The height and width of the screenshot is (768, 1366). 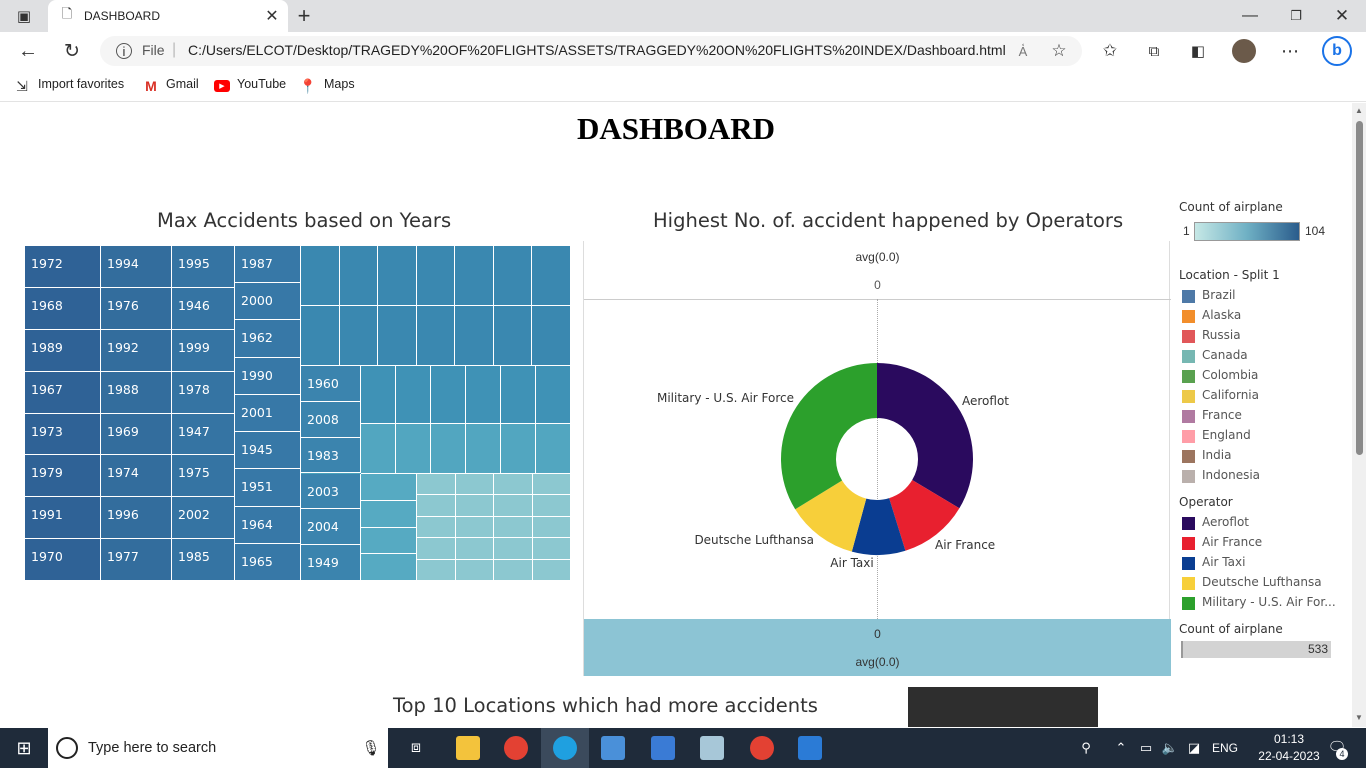 I want to click on treemap-cell: 1949, so click(x=331, y=563).